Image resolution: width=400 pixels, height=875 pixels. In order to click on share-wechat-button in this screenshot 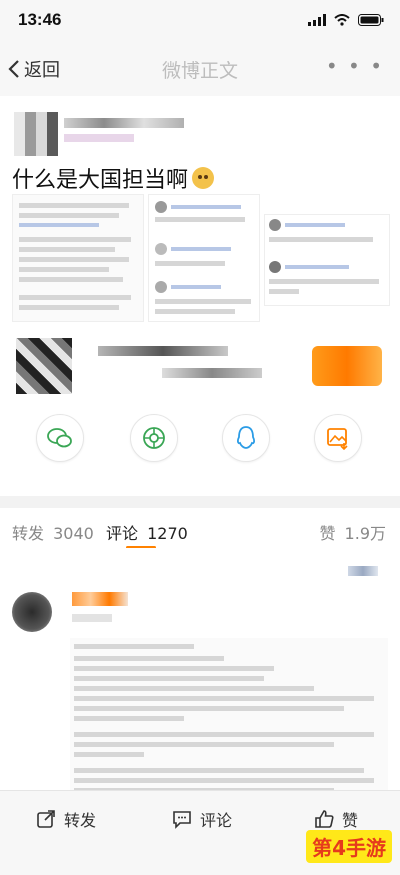, I will do `click(60, 438)`.